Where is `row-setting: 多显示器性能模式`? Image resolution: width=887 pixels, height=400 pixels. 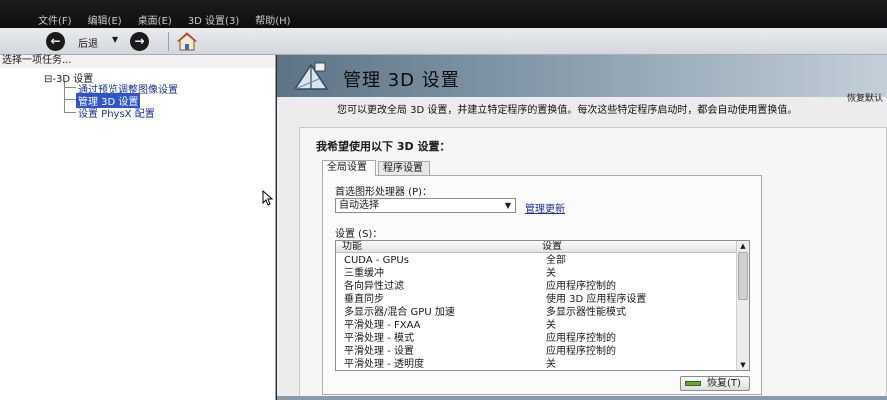
row-setting: 多显示器性能模式 is located at coordinates (586, 312).